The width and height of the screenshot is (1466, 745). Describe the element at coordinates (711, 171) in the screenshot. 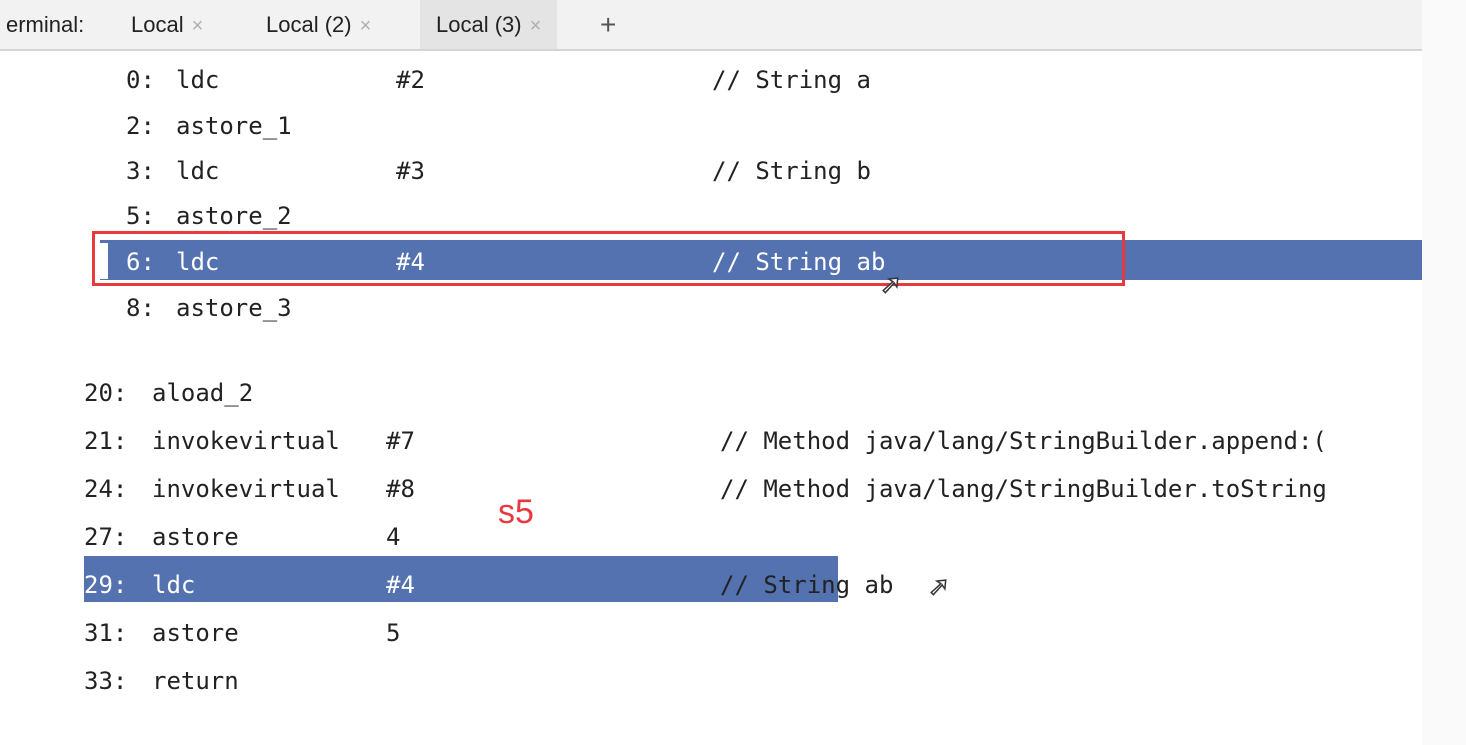

I see `bytecode-line: 3: ldc #3 // String b` at that location.